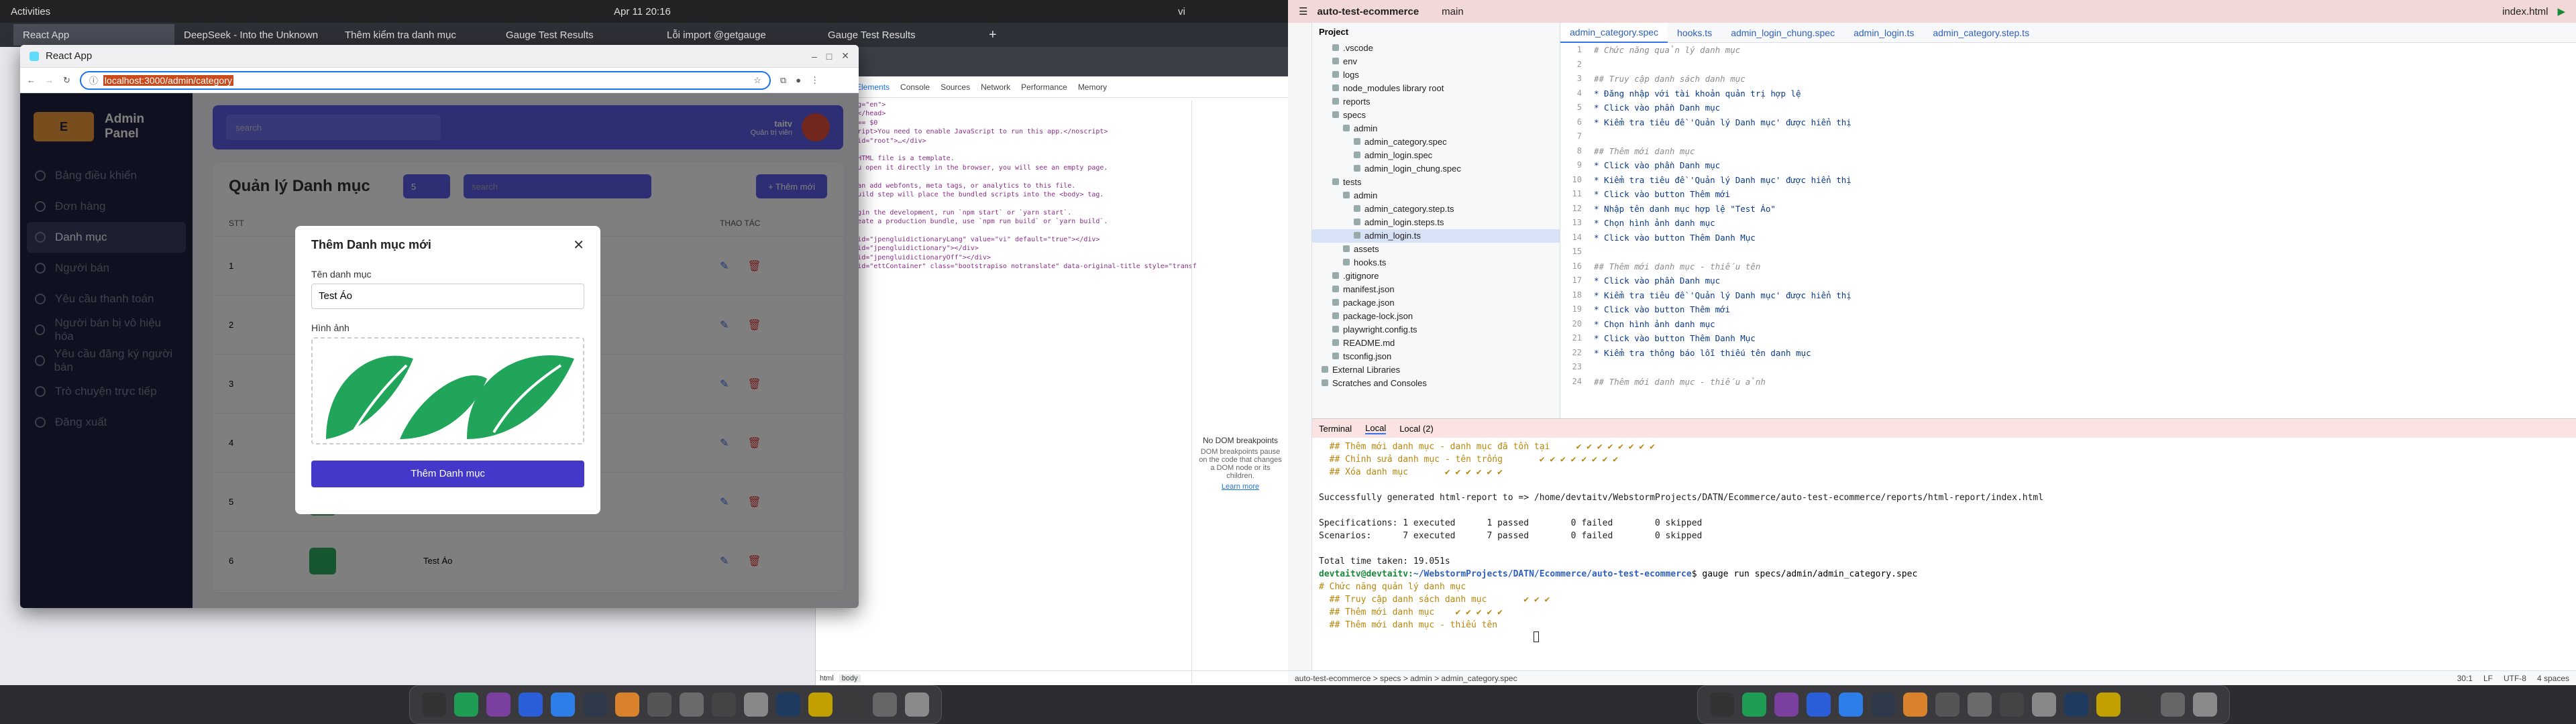  What do you see at coordinates (2561, 11) in the screenshot?
I see `run-icon: ▶` at bounding box center [2561, 11].